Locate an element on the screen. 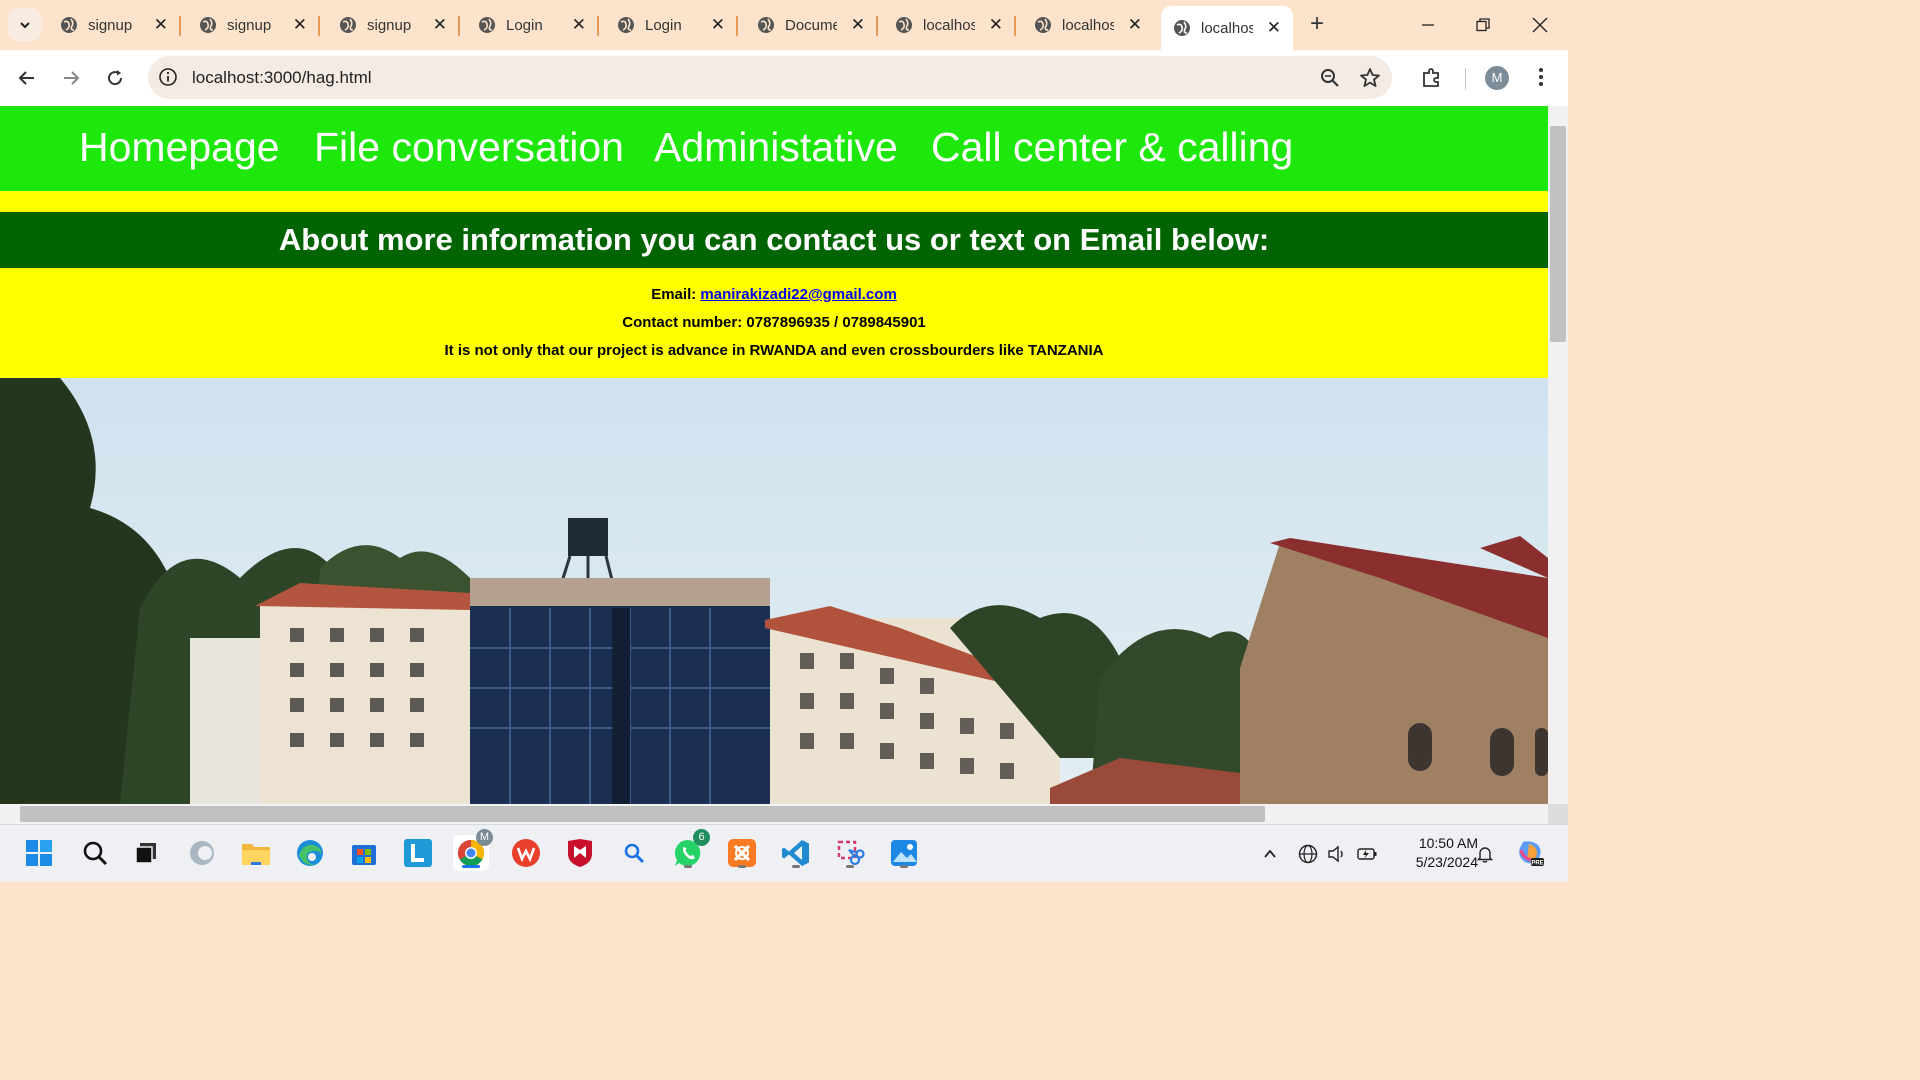 This screenshot has height=1080, width=1920. l-app-icon is located at coordinates (418, 853).